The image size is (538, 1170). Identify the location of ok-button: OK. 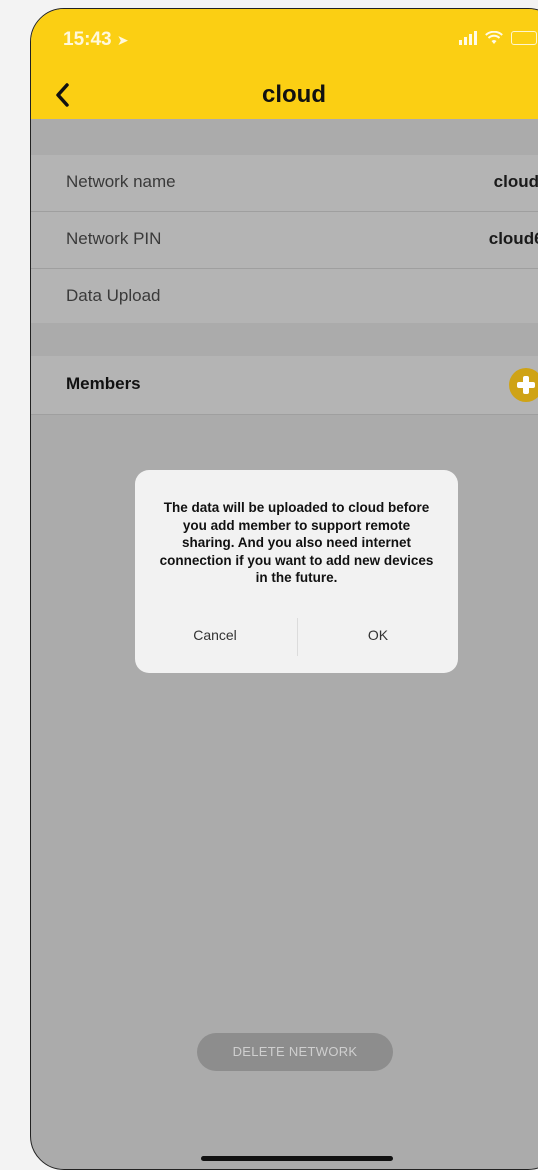
(378, 635).